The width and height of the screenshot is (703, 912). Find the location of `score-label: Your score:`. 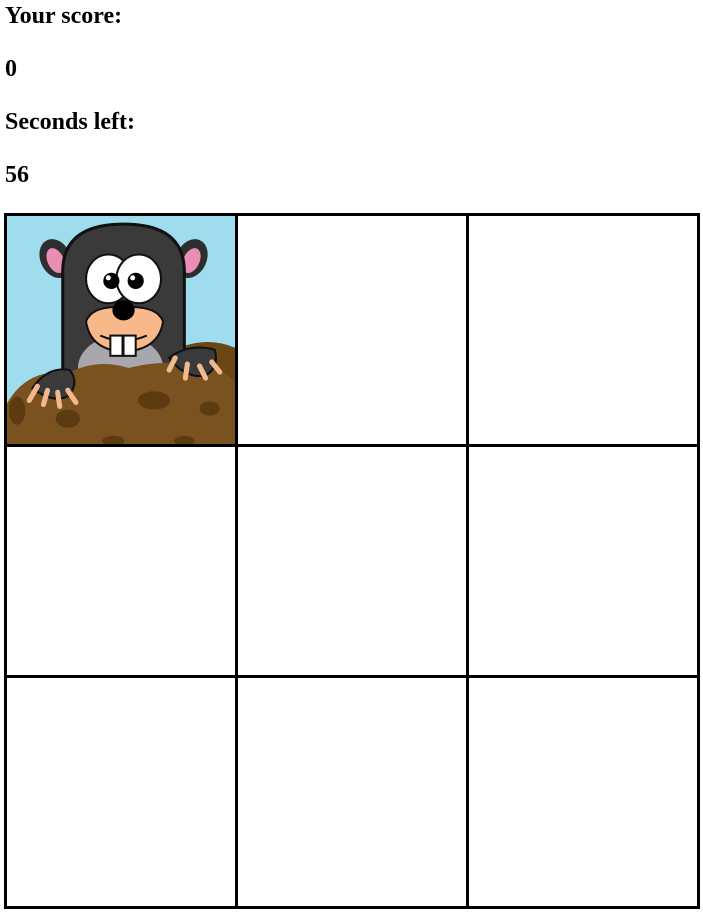

score-label: Your score: is located at coordinates (64, 16).